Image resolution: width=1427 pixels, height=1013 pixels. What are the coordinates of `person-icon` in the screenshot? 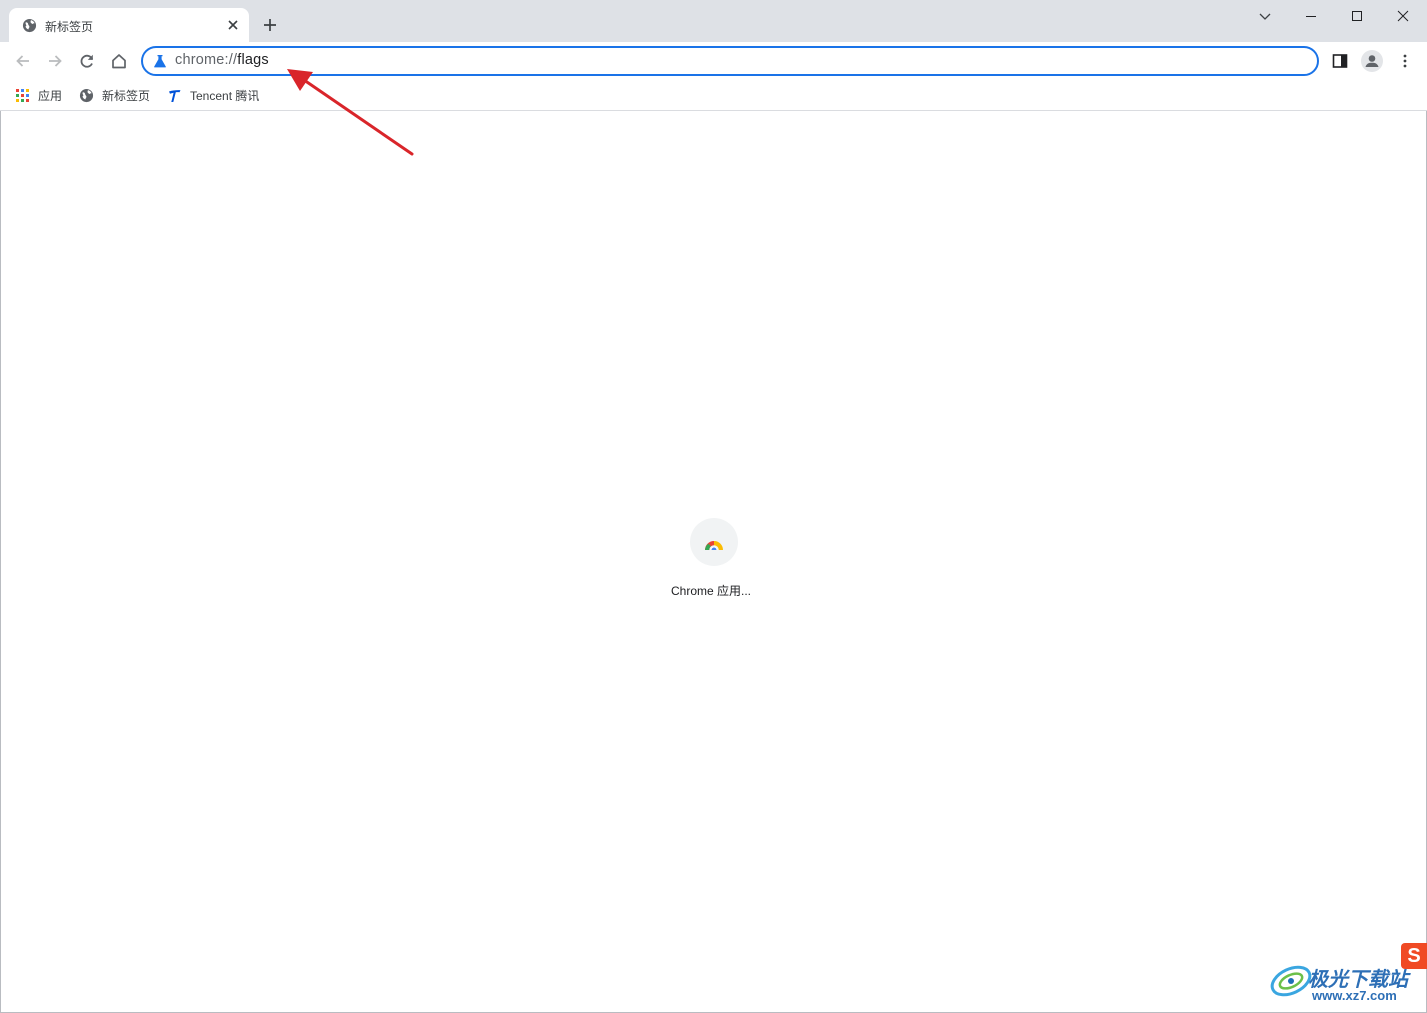 It's located at (1372, 61).